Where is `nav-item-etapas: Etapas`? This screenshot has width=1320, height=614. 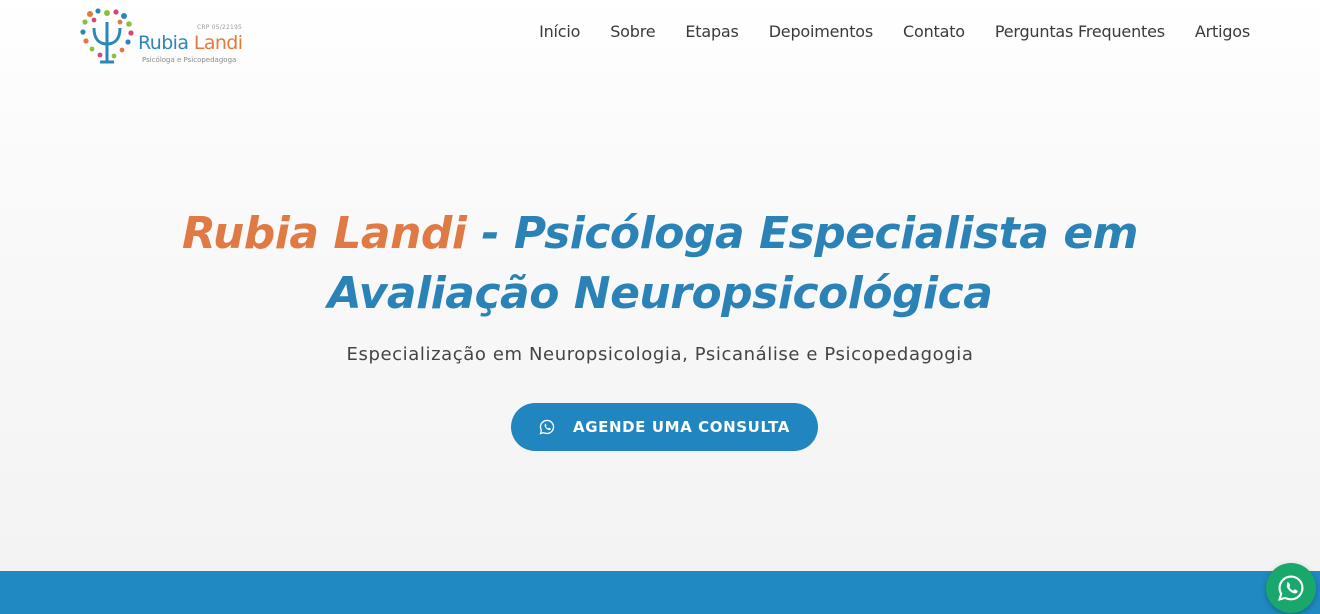 nav-item-etapas: Etapas is located at coordinates (711, 31).